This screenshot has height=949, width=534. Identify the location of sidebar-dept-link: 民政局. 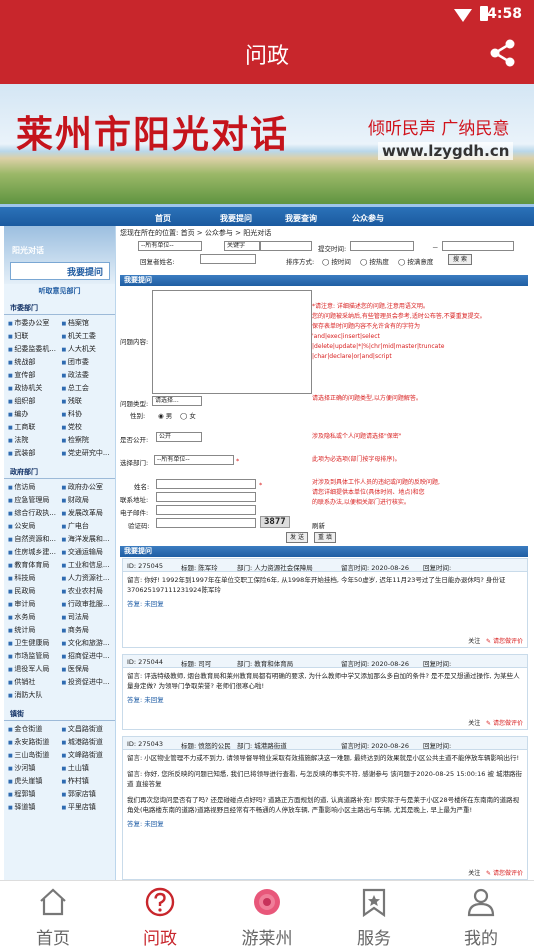
(33, 591).